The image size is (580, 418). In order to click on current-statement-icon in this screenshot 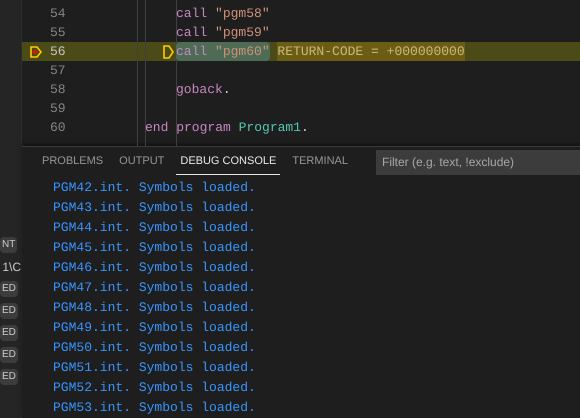, I will do `click(168, 51)`.